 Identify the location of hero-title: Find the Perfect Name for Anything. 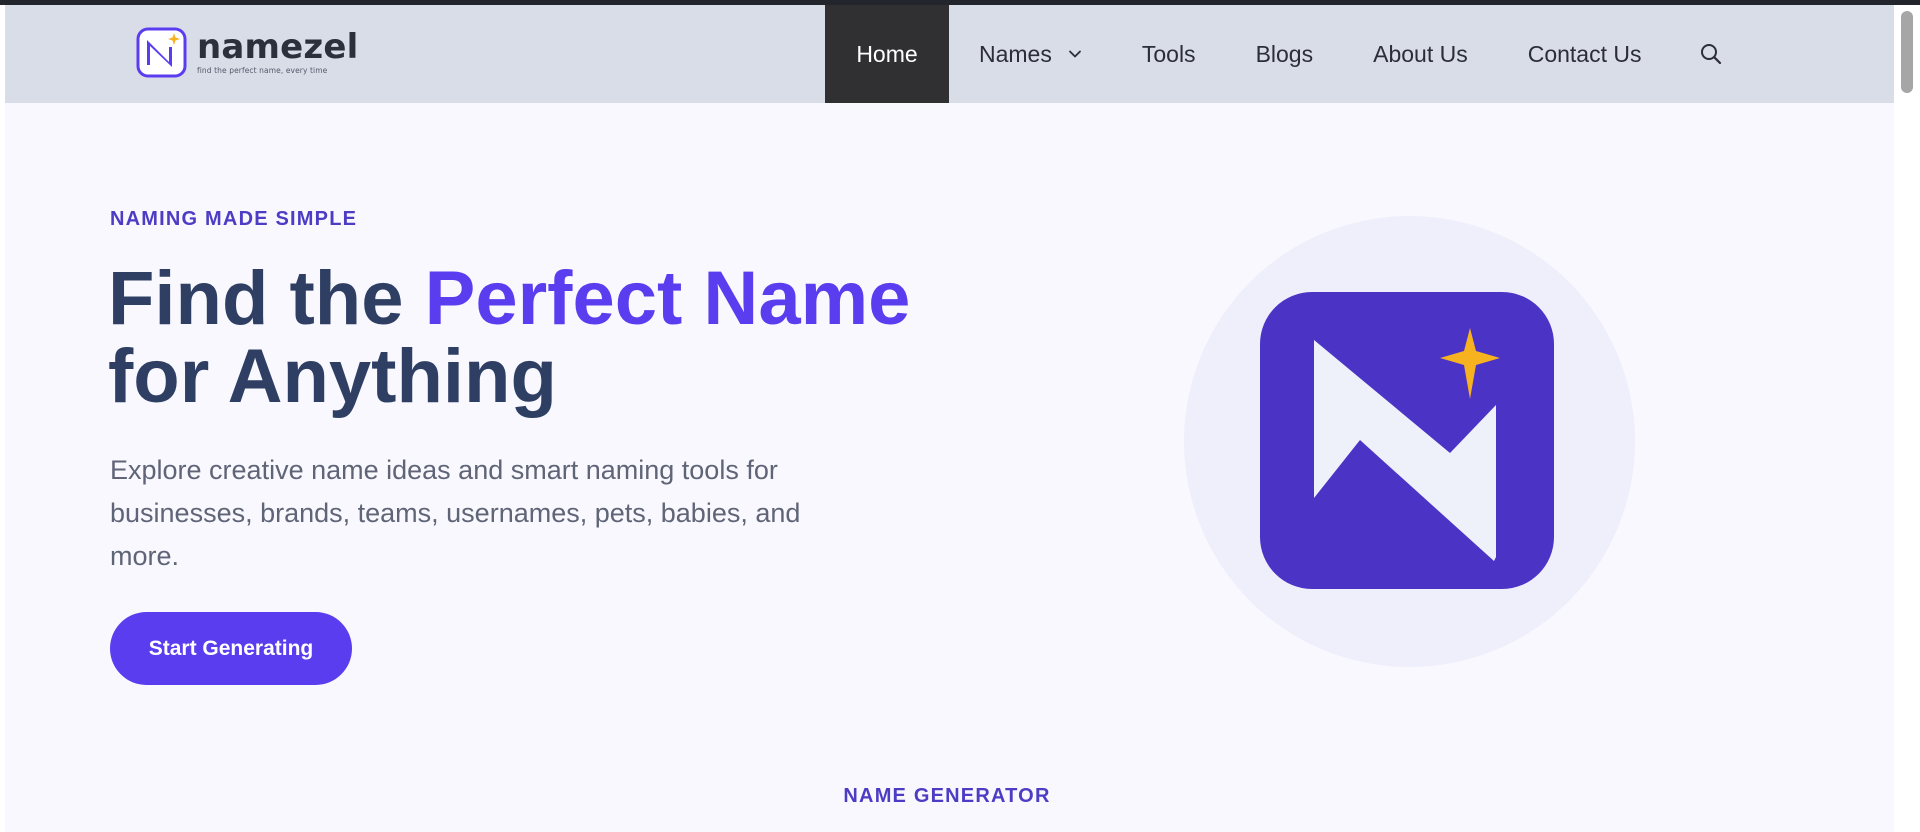
(509, 338).